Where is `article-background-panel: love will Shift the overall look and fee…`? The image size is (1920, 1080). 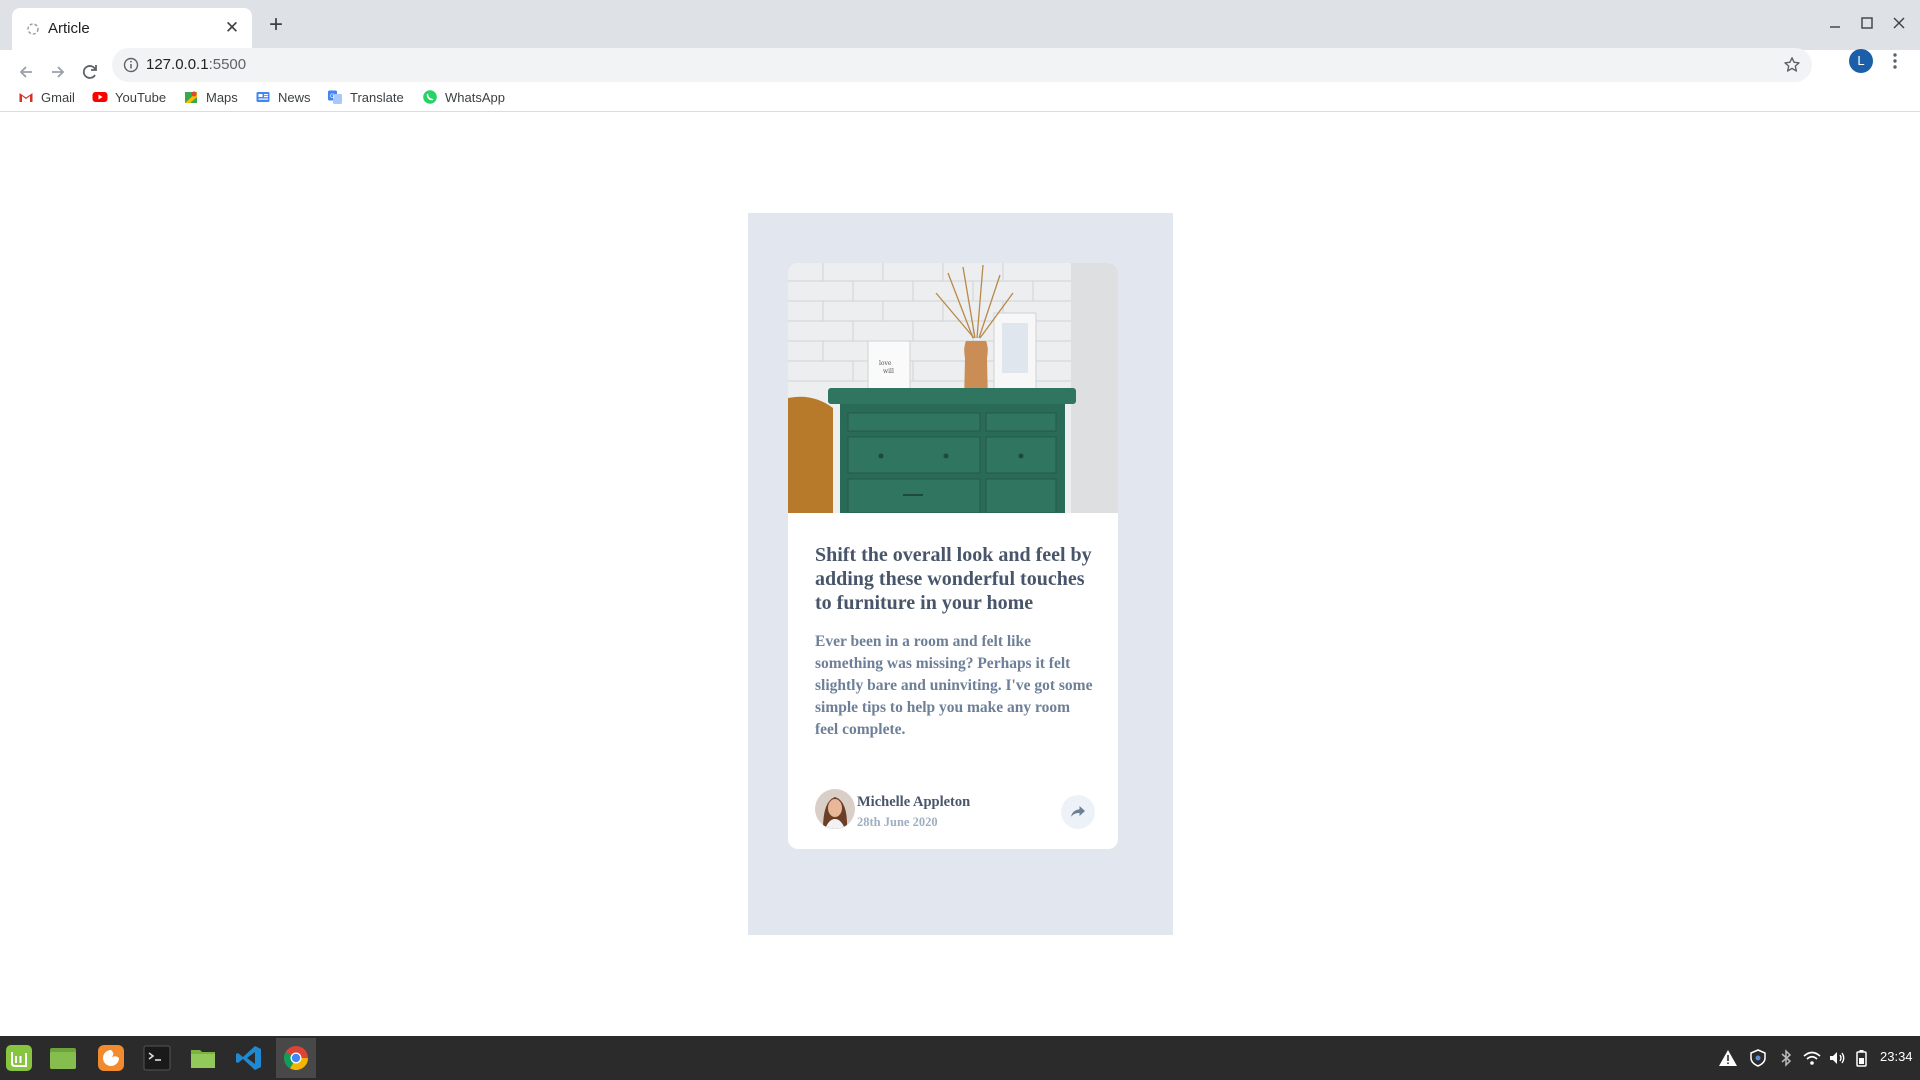
article-background-panel: love will Shift the overall look and fee… is located at coordinates (960, 574).